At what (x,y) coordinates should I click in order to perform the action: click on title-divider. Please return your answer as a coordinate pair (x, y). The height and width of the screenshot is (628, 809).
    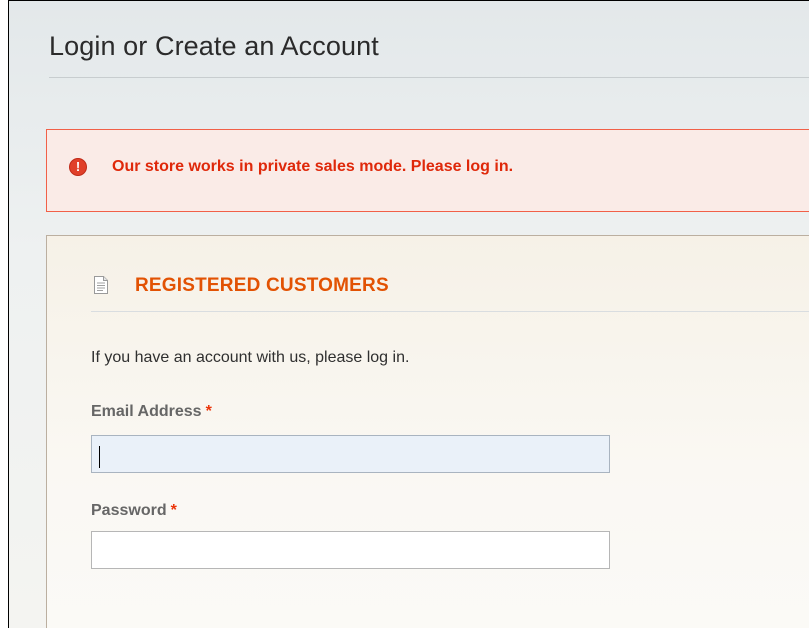
    Looking at the image, I should click on (429, 77).